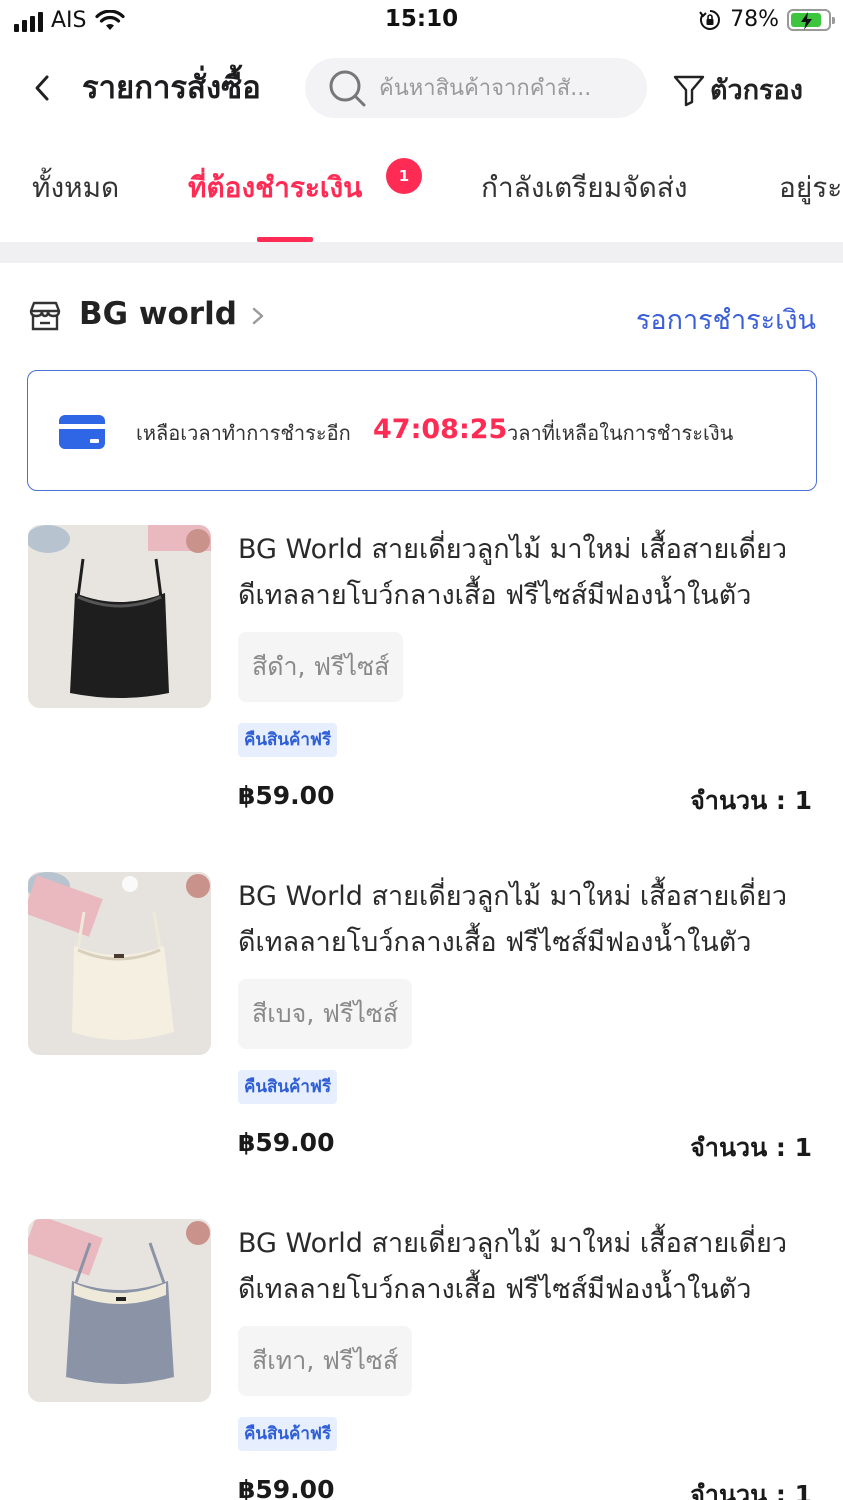  I want to click on countdown-label: เหลือเวลาทำการชำระอีก, so click(243, 433).